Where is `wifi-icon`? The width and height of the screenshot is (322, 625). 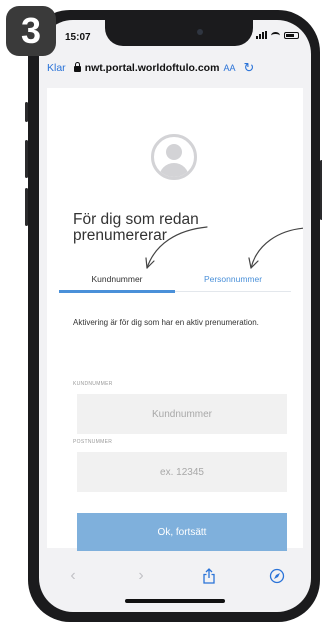 wifi-icon is located at coordinates (275, 35).